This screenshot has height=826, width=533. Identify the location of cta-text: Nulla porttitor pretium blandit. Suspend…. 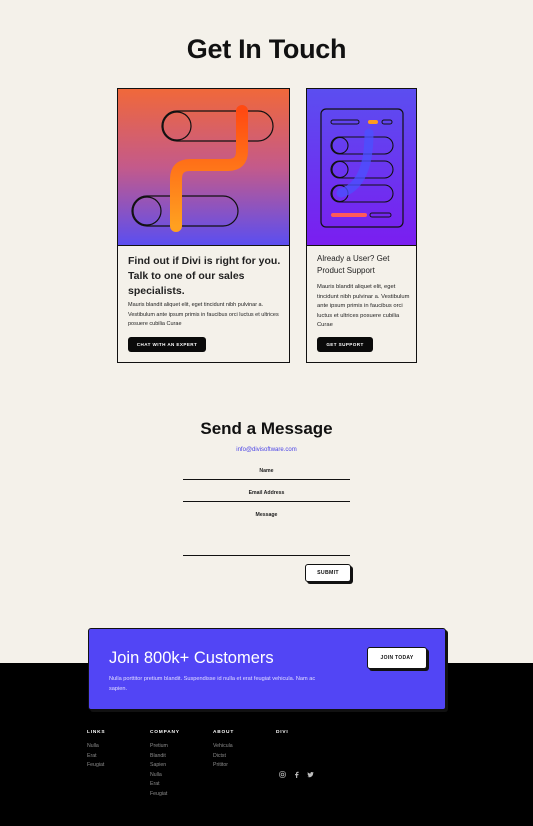
(212, 684).